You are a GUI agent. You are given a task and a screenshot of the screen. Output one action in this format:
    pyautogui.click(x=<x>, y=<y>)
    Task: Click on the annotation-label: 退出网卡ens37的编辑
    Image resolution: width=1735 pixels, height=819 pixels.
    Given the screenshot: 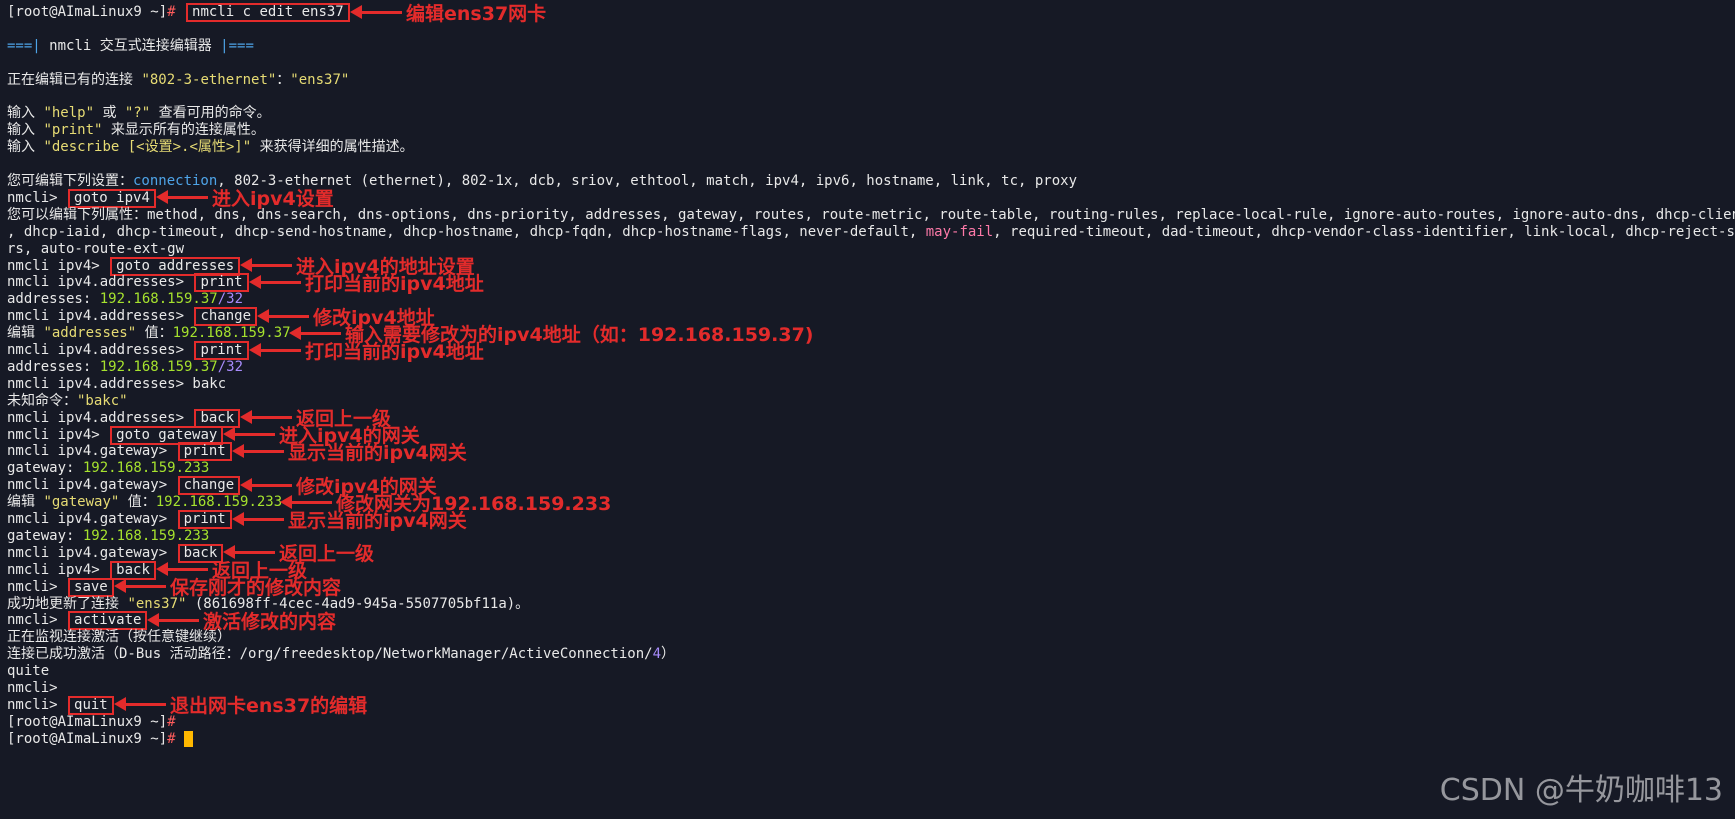 What is the action you would take?
    pyautogui.click(x=241, y=705)
    